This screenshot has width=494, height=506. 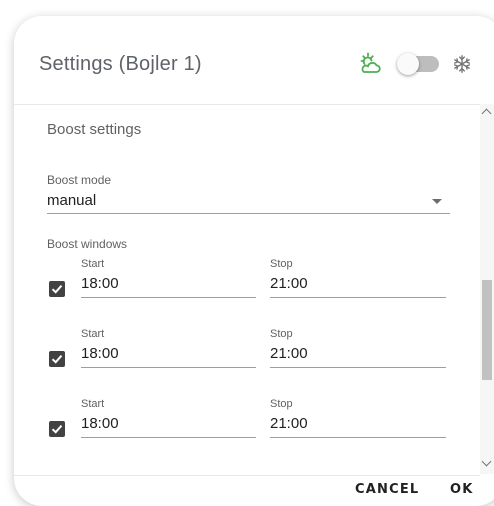 I want to click on weather-partly-cloudy-icon, so click(x=370, y=62).